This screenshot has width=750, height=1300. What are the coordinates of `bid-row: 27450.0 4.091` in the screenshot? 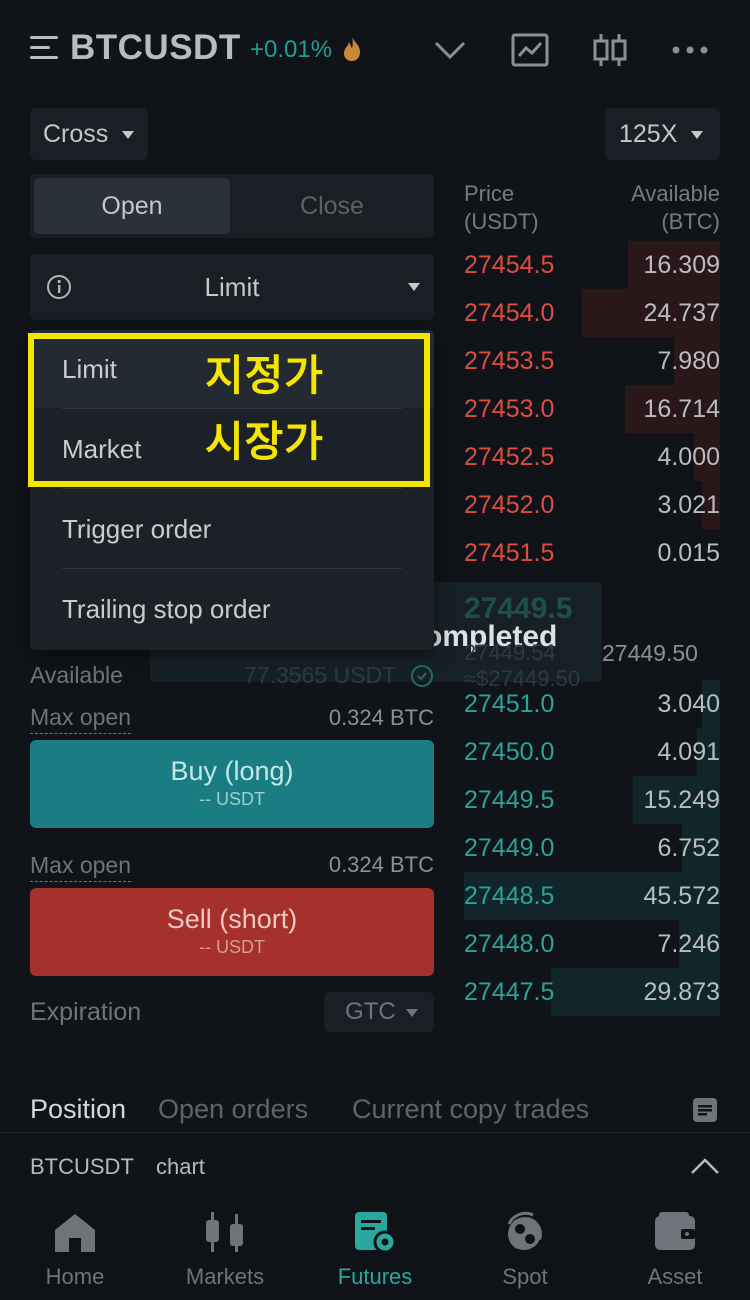 It's located at (592, 752).